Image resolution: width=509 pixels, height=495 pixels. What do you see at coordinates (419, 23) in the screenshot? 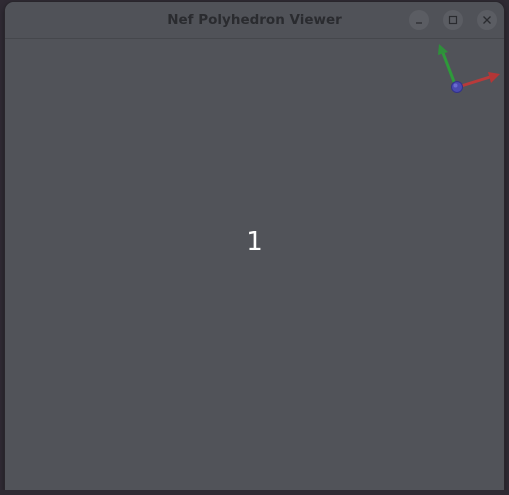
I see `minimize-icon` at bounding box center [419, 23].